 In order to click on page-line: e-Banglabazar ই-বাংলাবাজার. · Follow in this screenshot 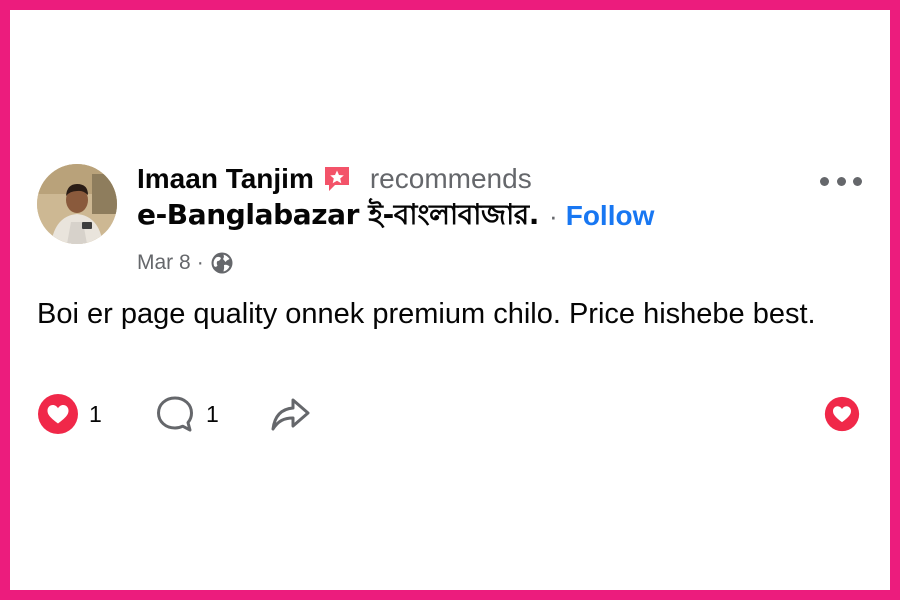, I will do `click(395, 216)`.